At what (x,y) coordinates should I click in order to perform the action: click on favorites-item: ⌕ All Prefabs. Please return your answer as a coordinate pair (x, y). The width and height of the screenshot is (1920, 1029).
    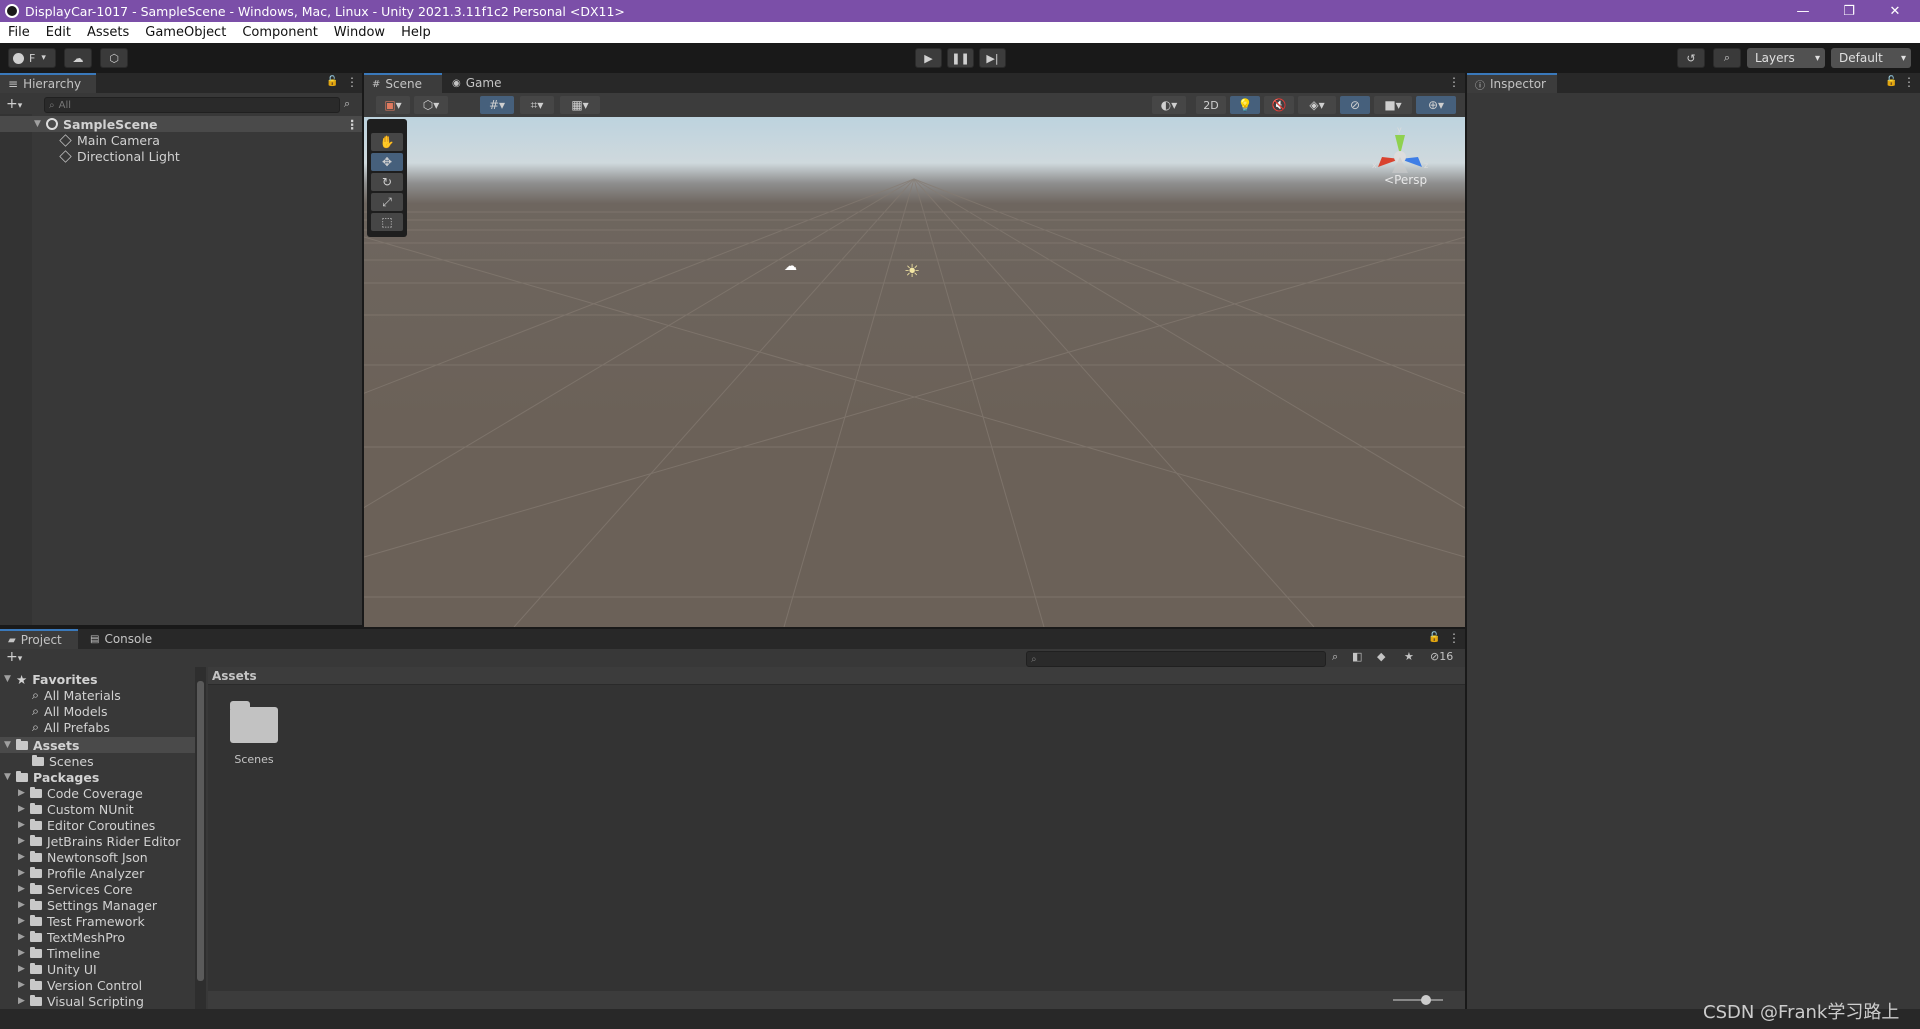
    Looking at the image, I should click on (71, 727).